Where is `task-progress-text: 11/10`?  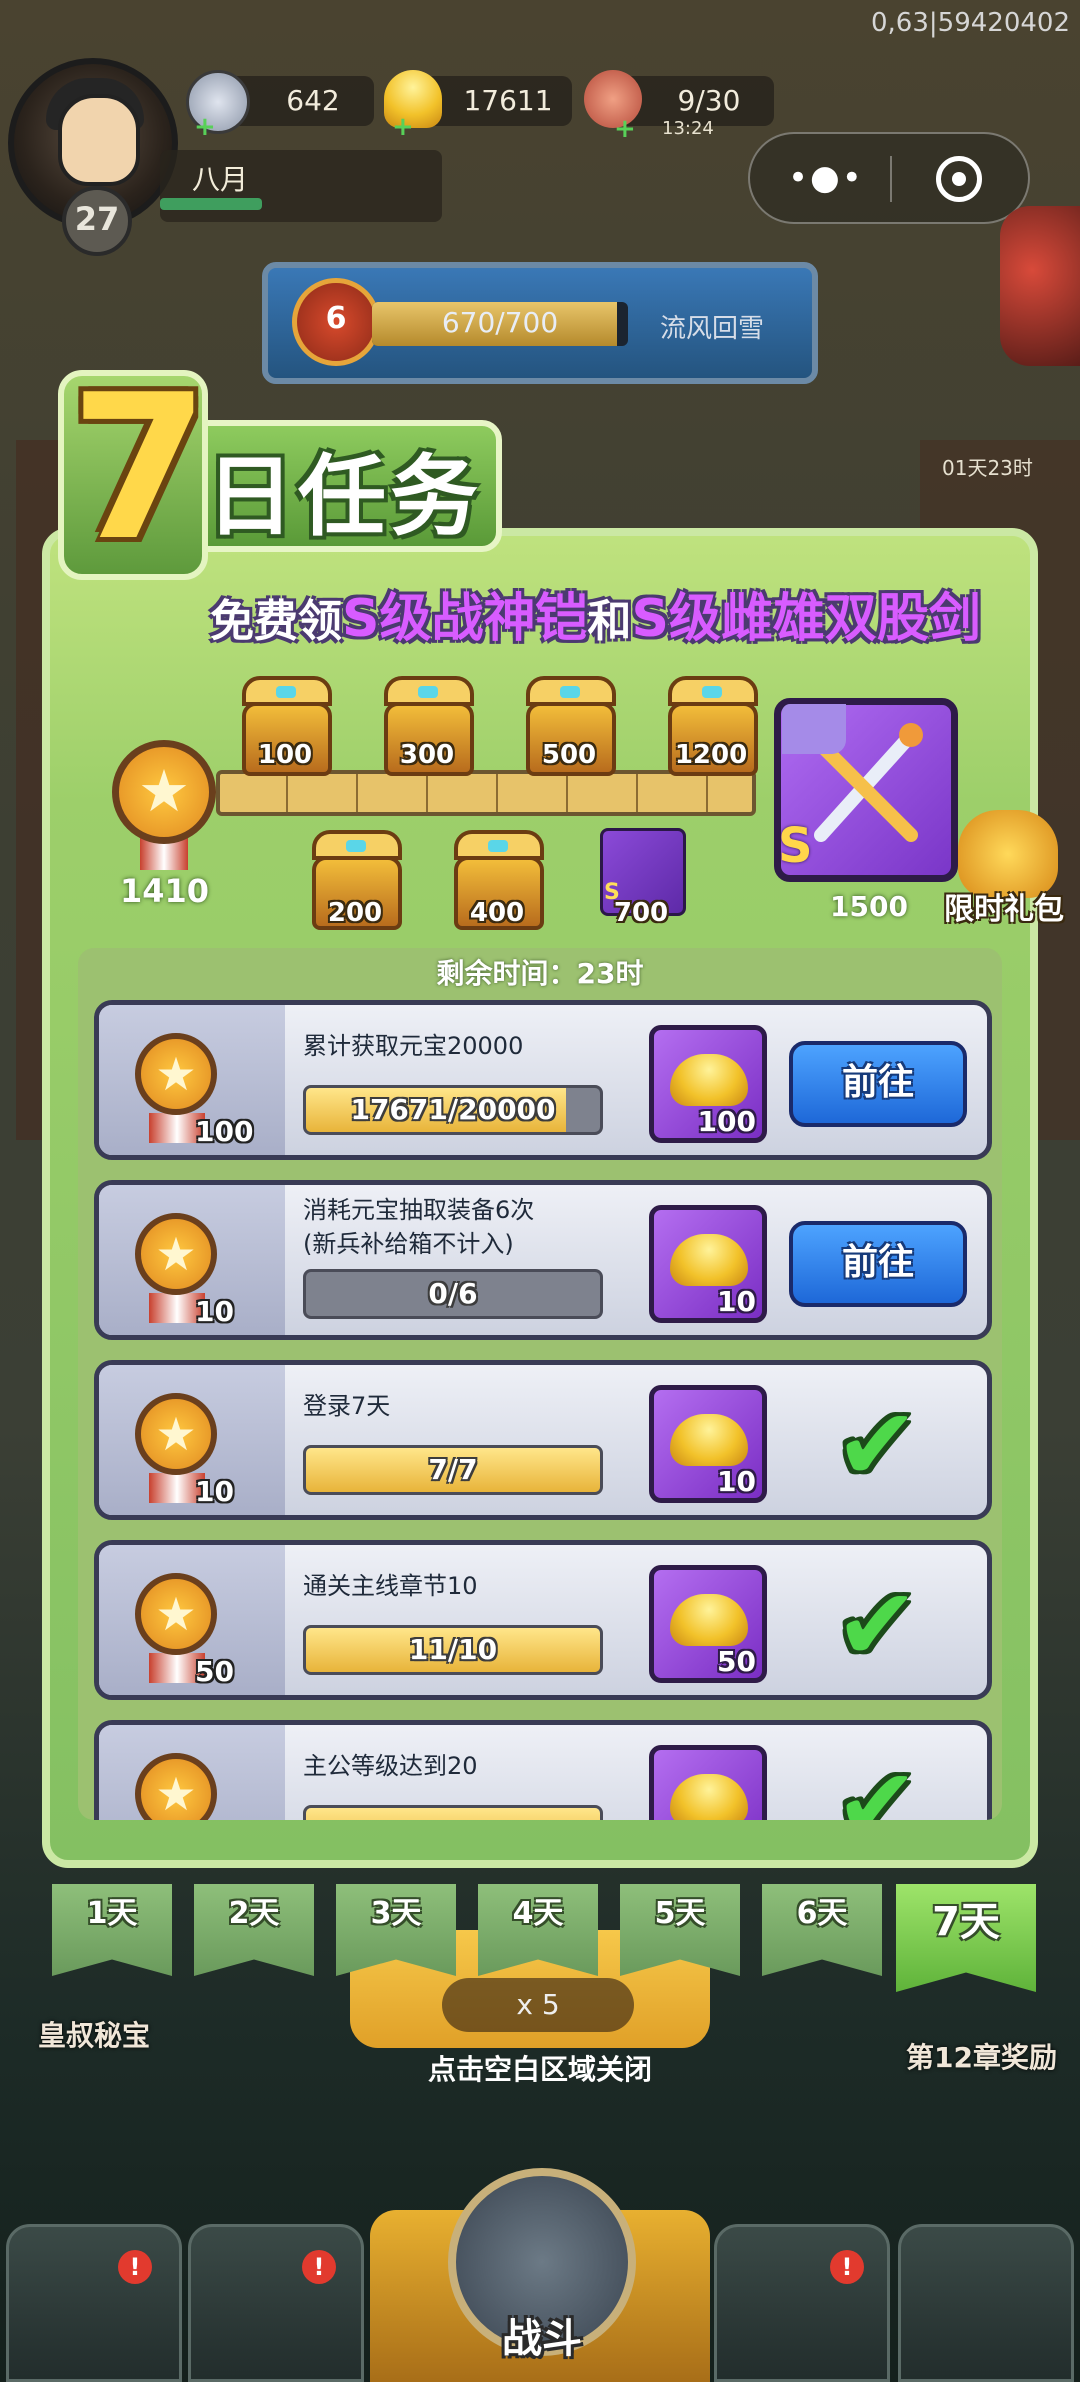 task-progress-text: 11/10 is located at coordinates (453, 1649).